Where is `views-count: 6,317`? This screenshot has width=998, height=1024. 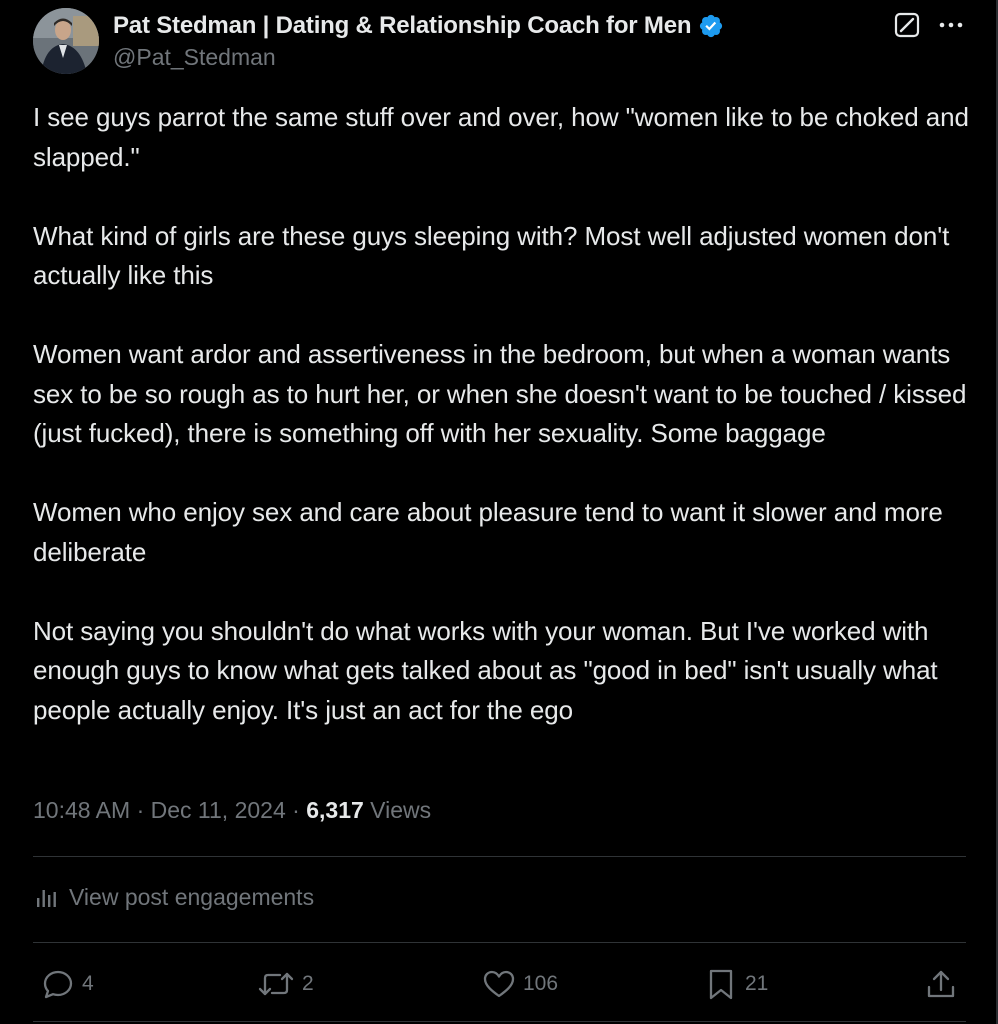 views-count: 6,317 is located at coordinates (335, 810).